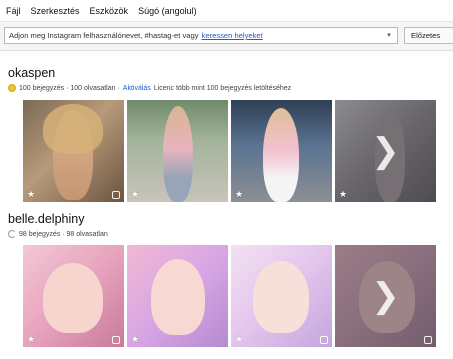  What do you see at coordinates (63, 234) in the screenshot?
I see `account-stats: 98 bejegyzés · 98 olvasatlan` at bounding box center [63, 234].